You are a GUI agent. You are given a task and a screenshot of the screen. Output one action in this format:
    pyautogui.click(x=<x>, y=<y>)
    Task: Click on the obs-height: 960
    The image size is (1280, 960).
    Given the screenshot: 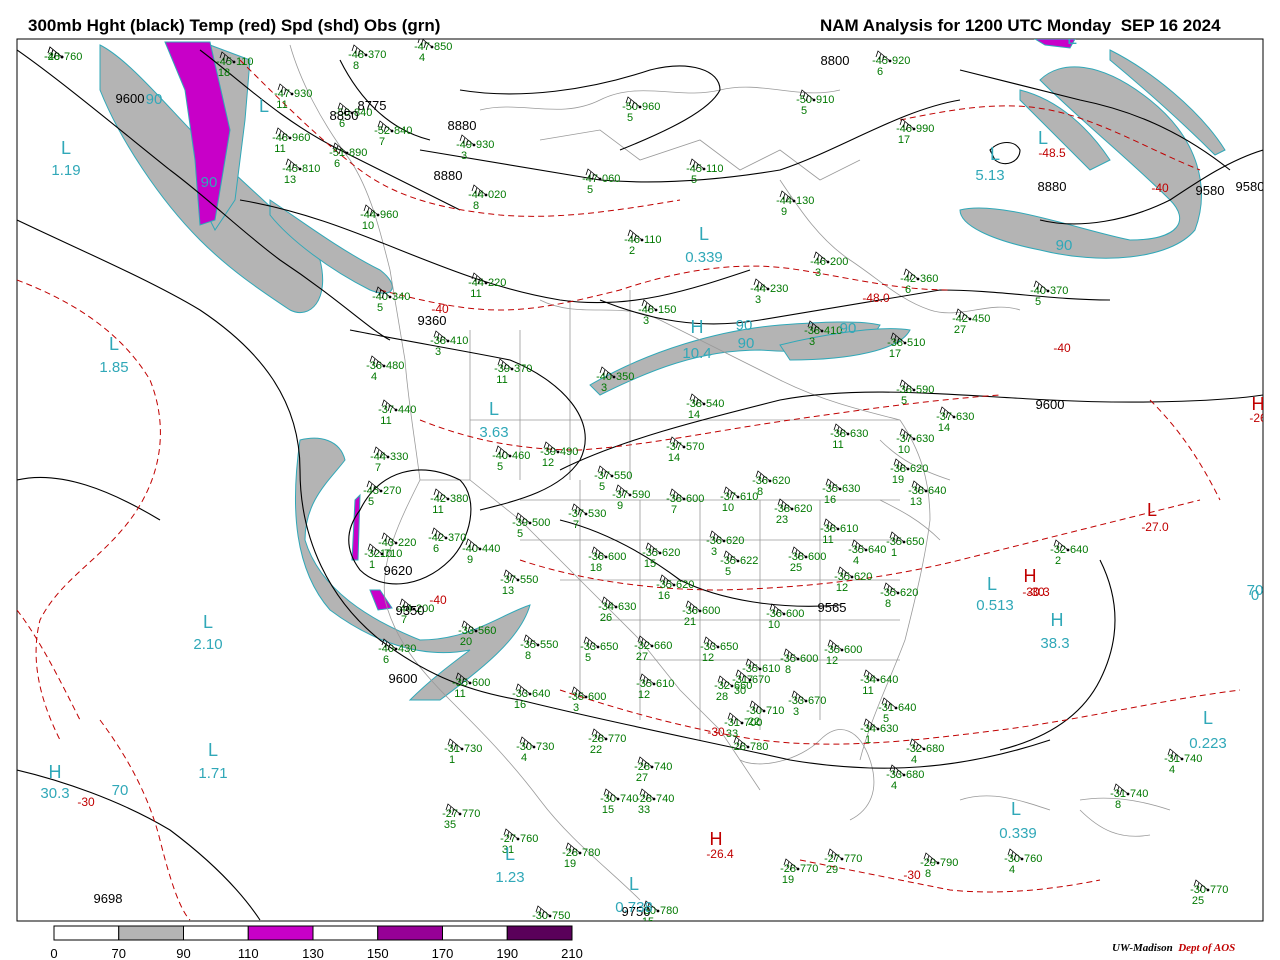 What is the action you would take?
    pyautogui.click(x=651, y=107)
    